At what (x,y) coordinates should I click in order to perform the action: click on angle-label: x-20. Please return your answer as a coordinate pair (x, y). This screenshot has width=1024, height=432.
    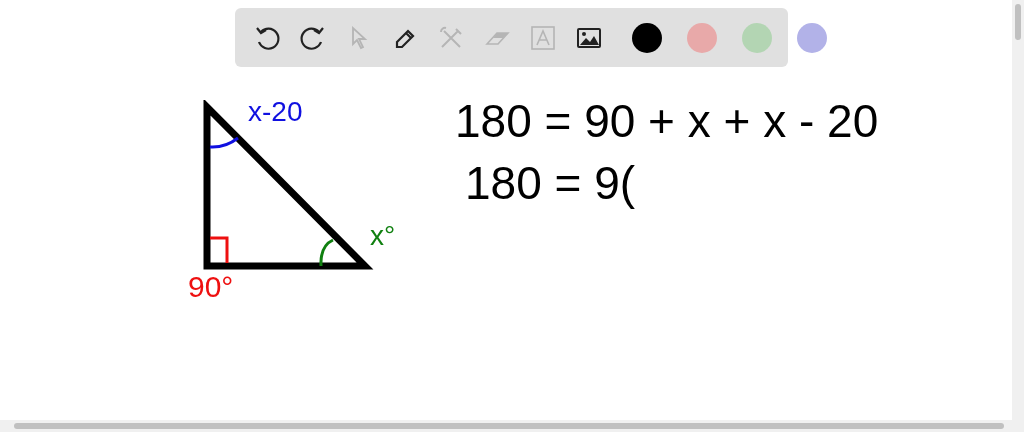
    Looking at the image, I should click on (275, 112).